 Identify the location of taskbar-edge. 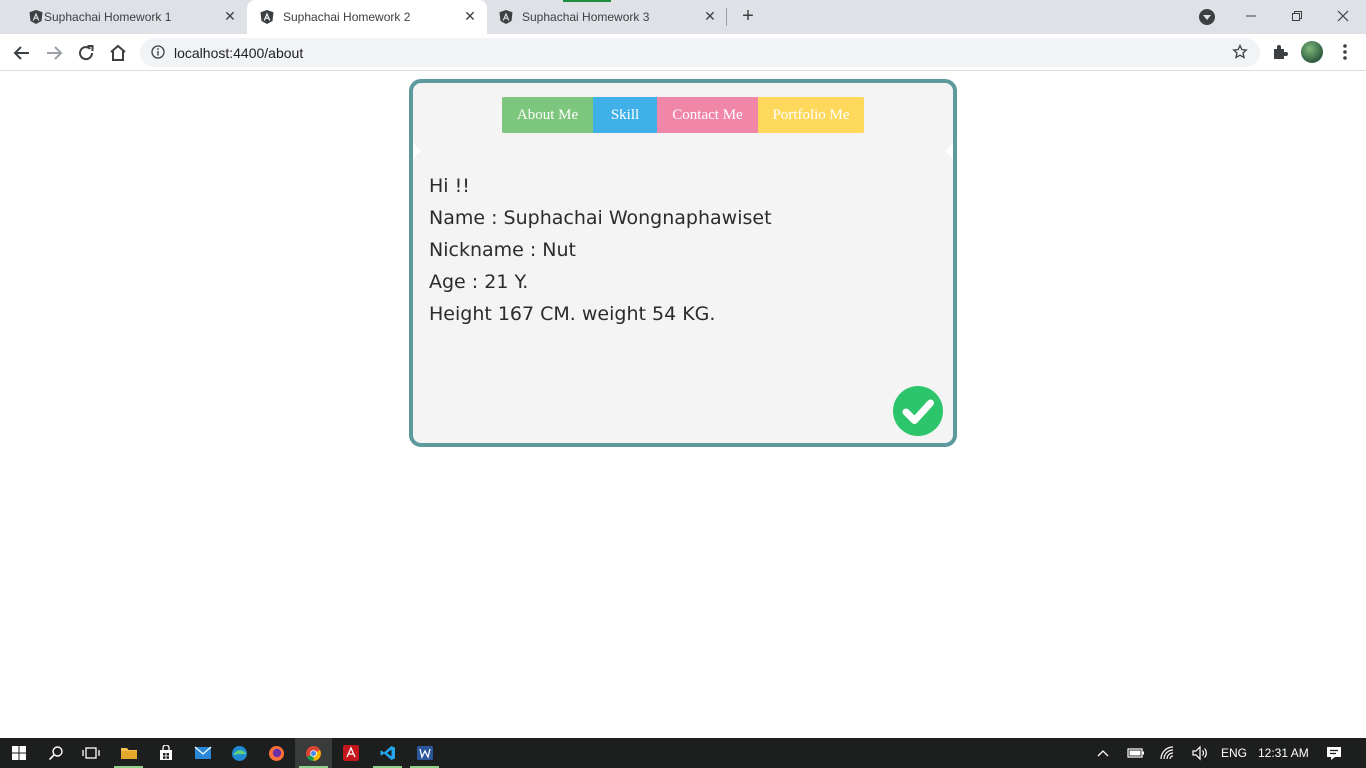
(239, 753).